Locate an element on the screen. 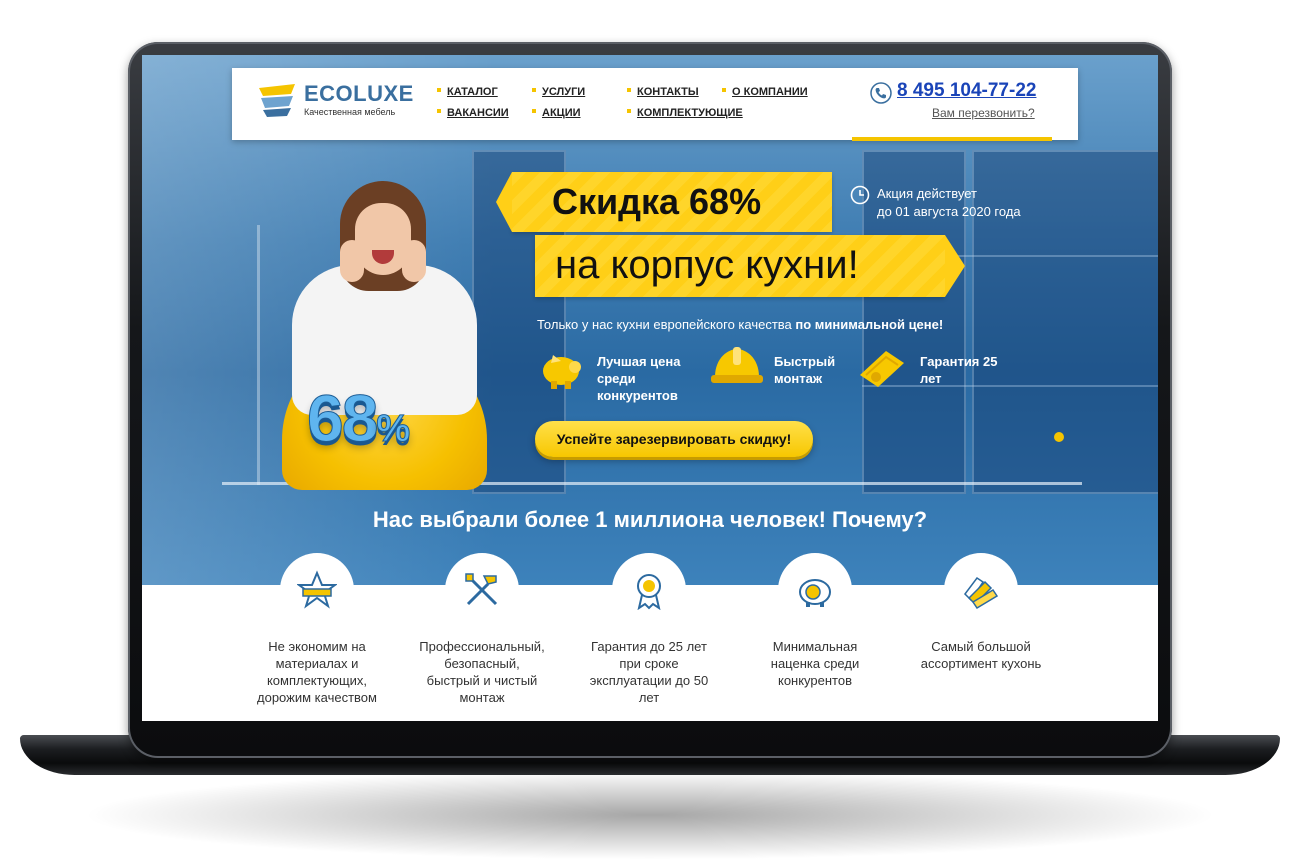  why-item-line: лет is located at coordinates (649, 697).